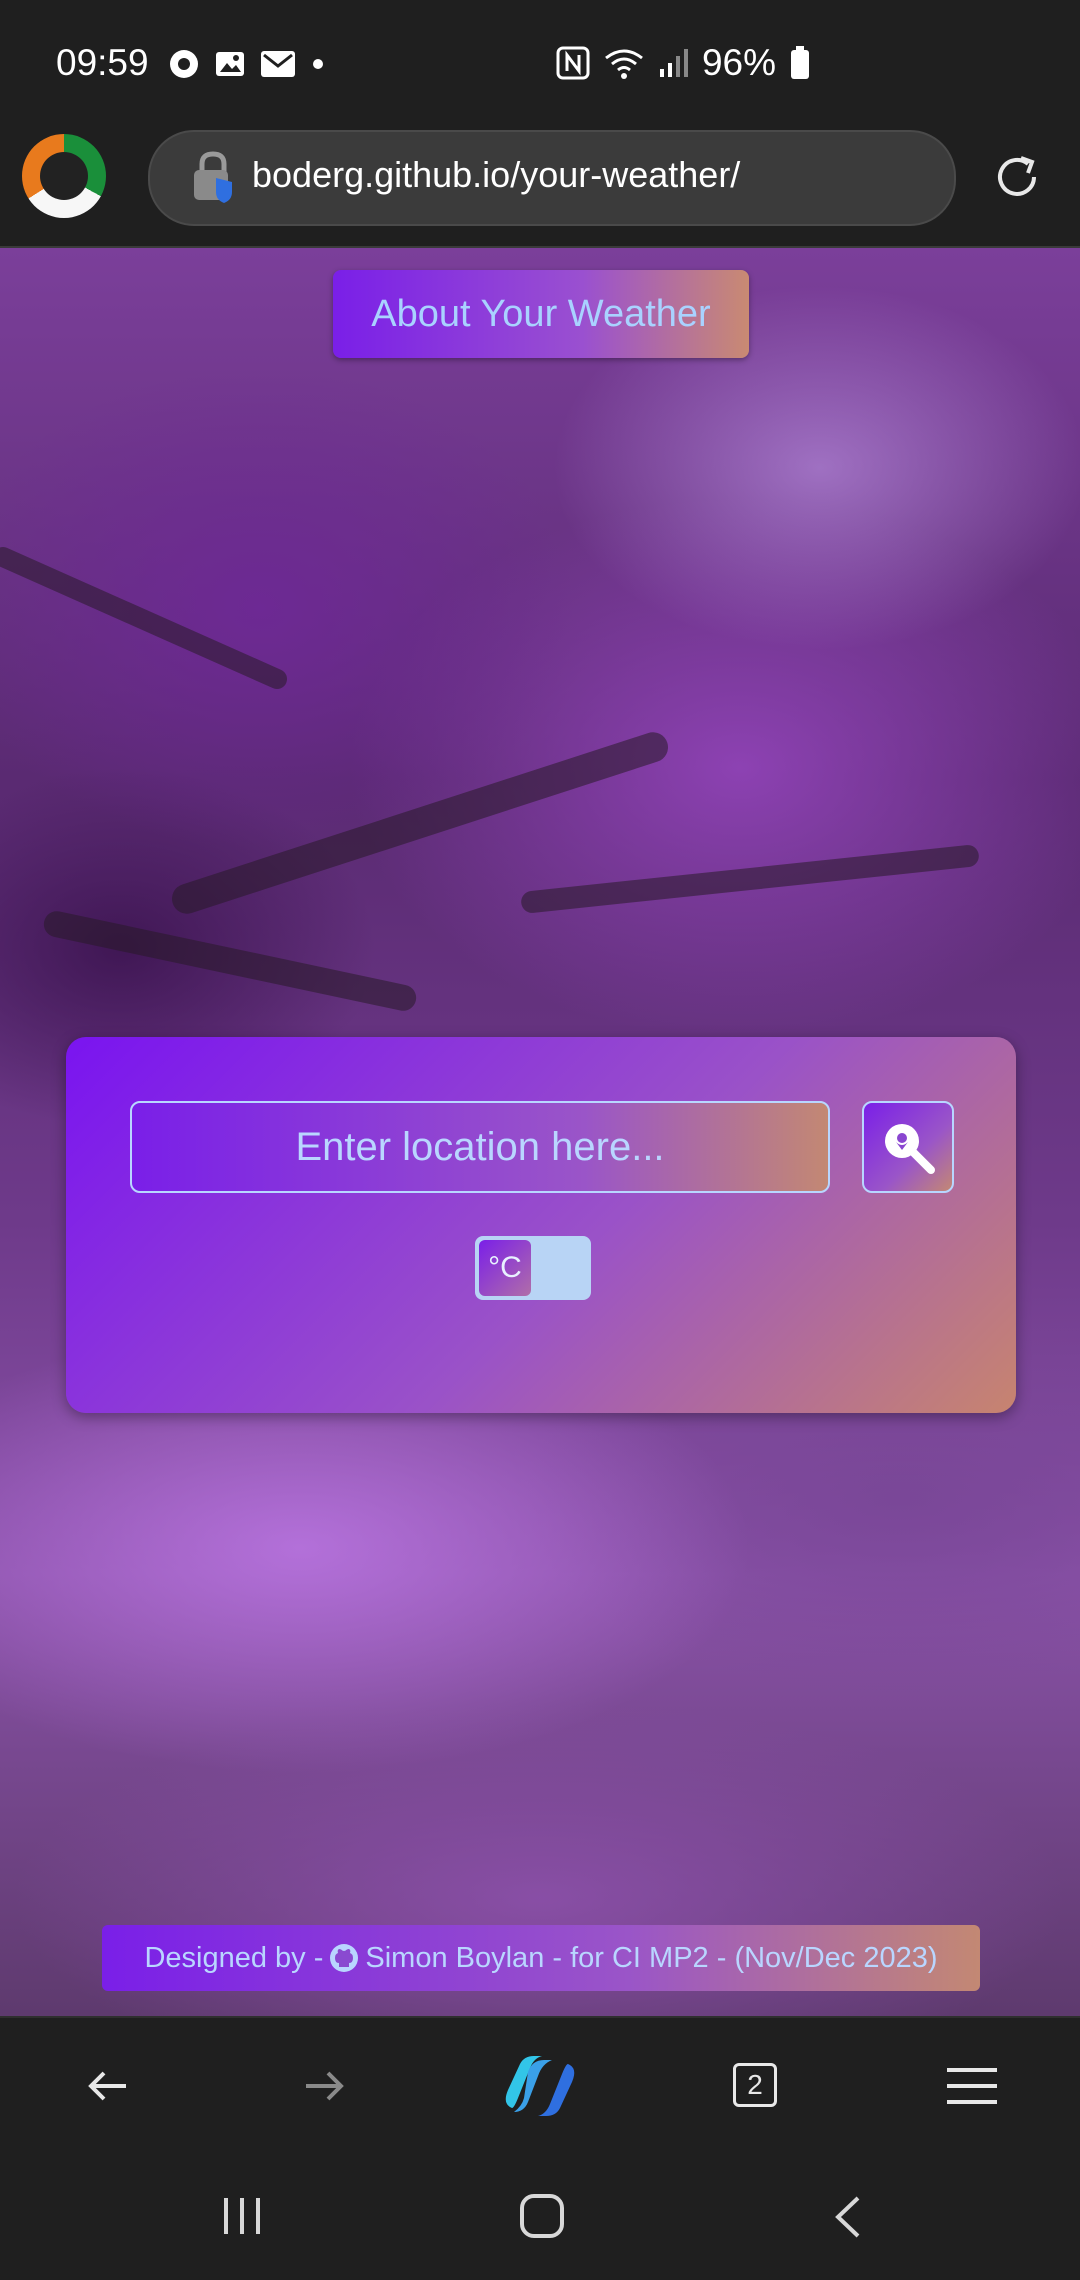 The width and height of the screenshot is (1080, 2280). Describe the element at coordinates (247, 64) in the screenshot. I see `notification-icons` at that location.